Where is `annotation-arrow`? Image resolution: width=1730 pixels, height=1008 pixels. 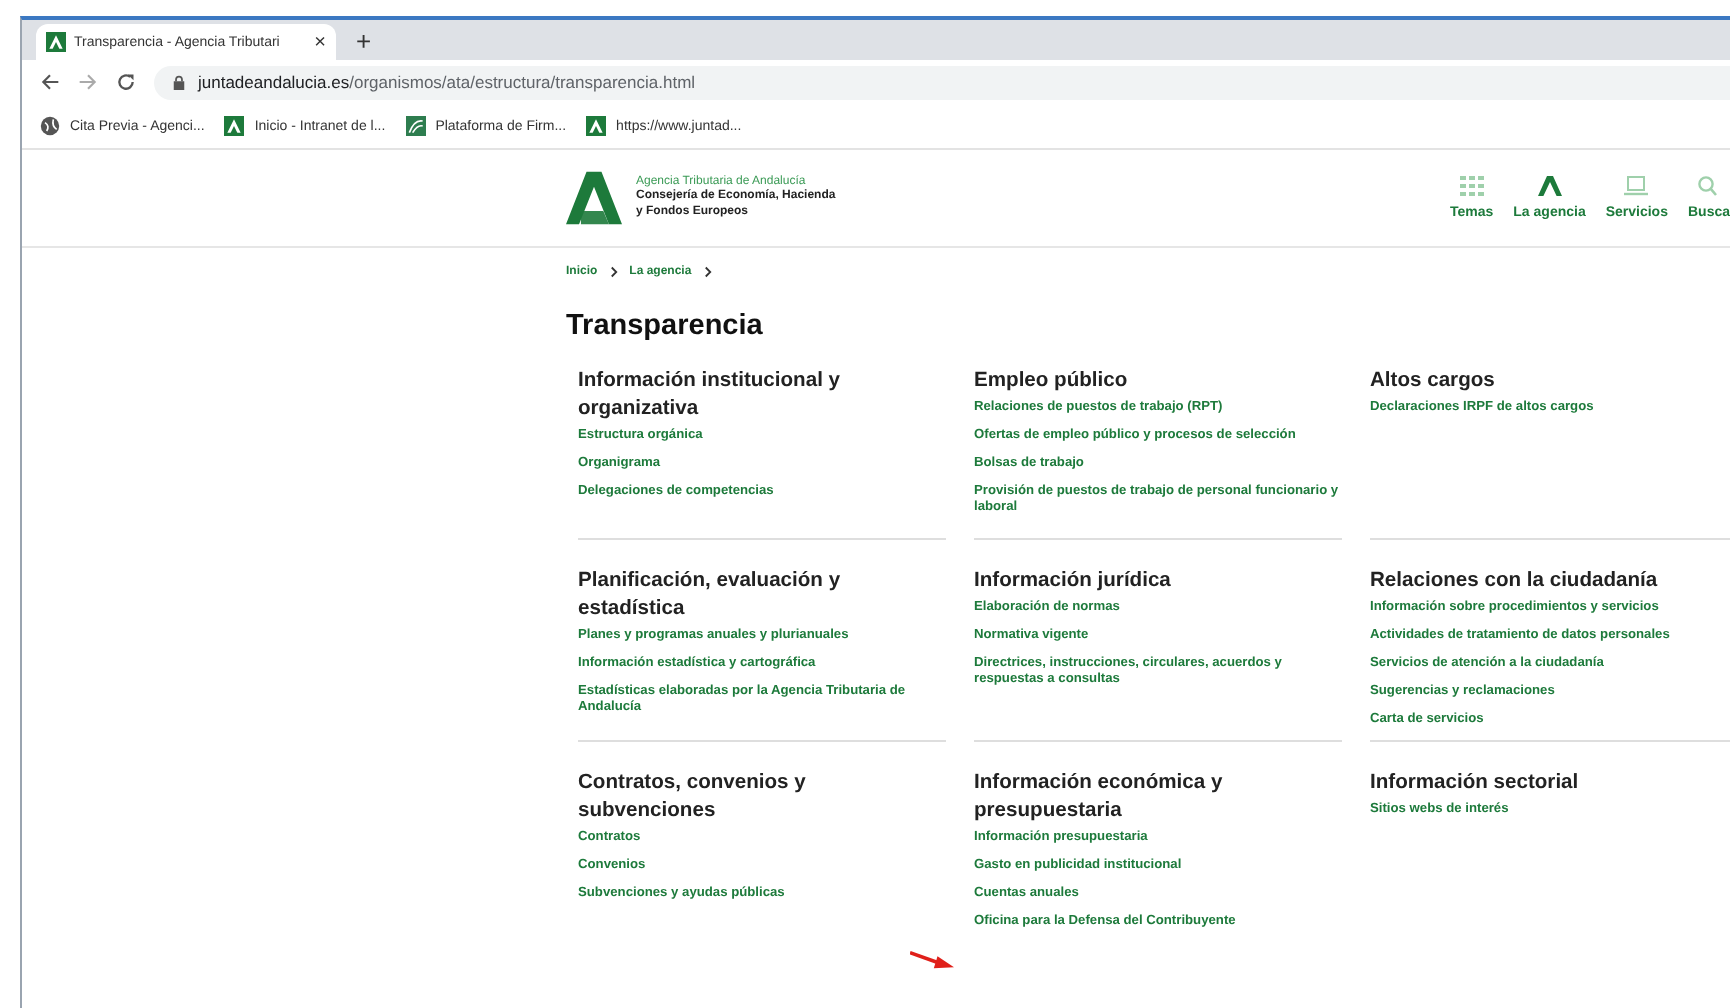 annotation-arrow is located at coordinates (932, 960).